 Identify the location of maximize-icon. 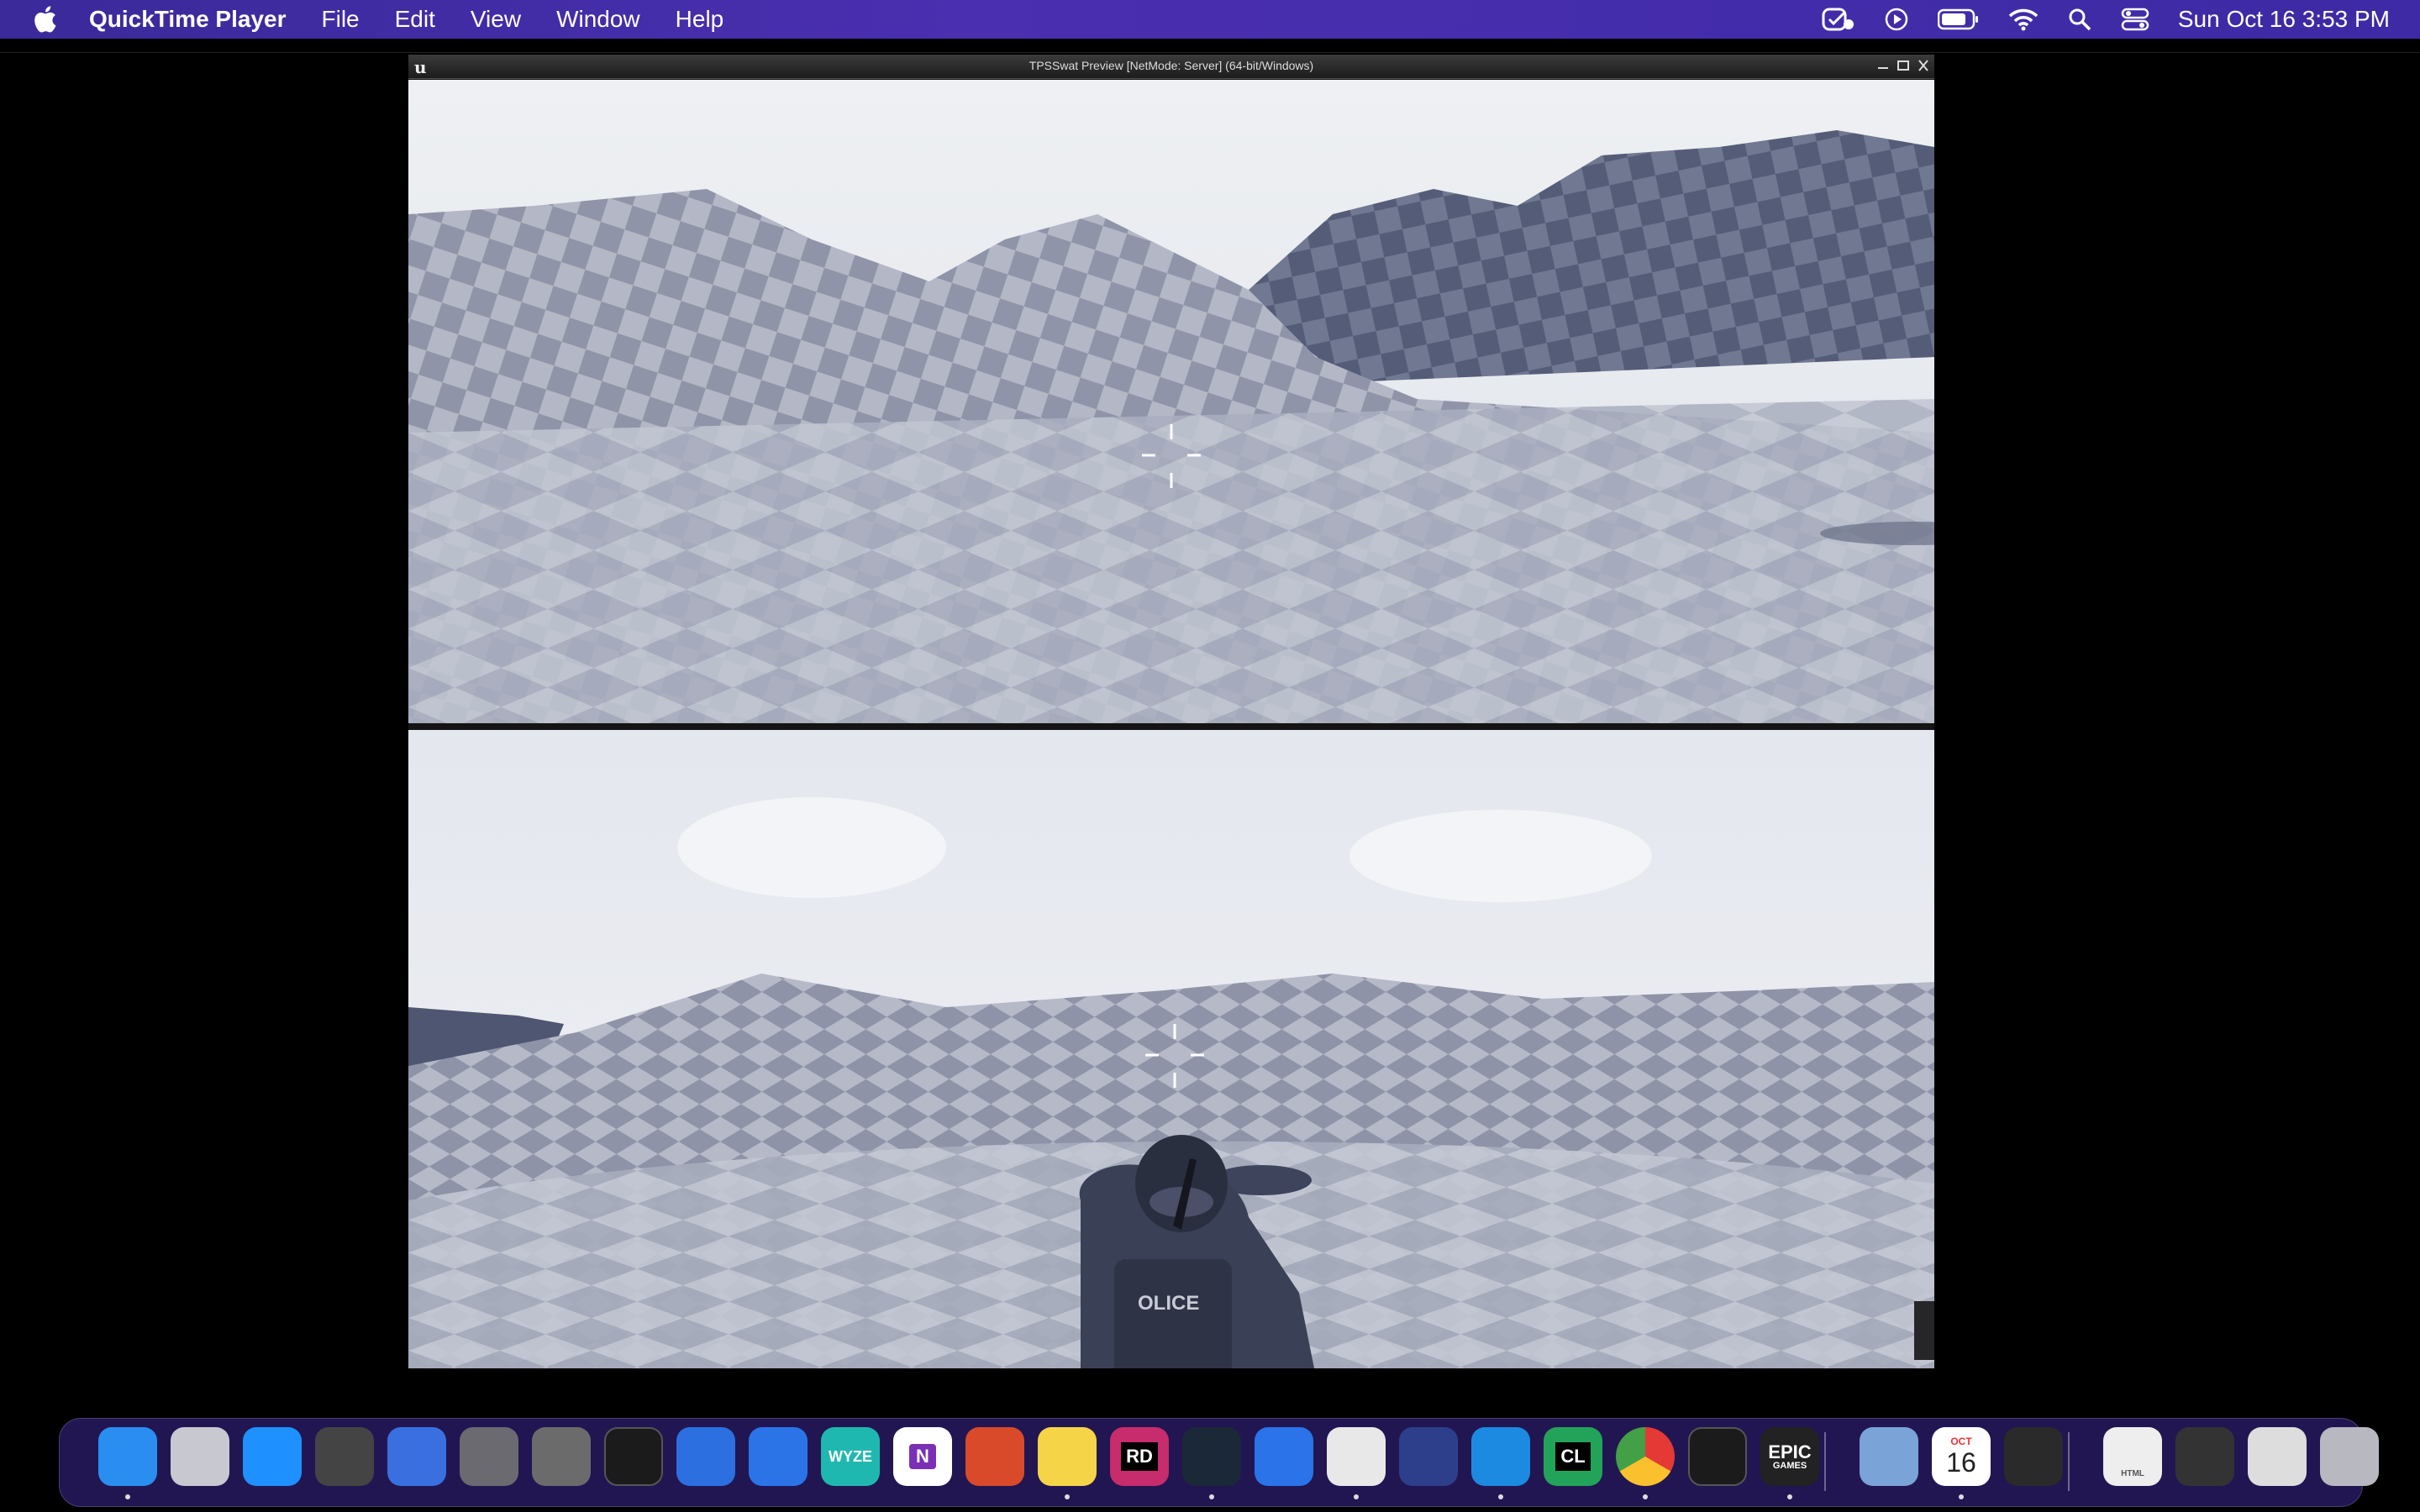
(1903, 65).